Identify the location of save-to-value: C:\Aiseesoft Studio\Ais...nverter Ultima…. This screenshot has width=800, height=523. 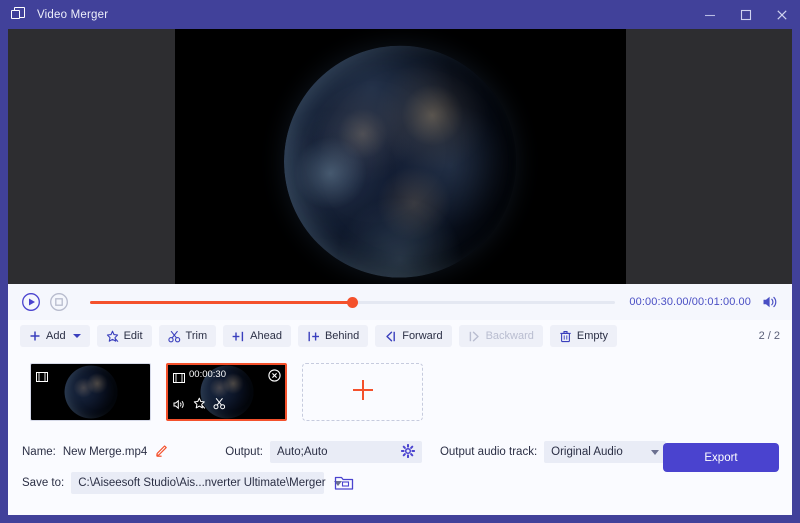
(202, 483).